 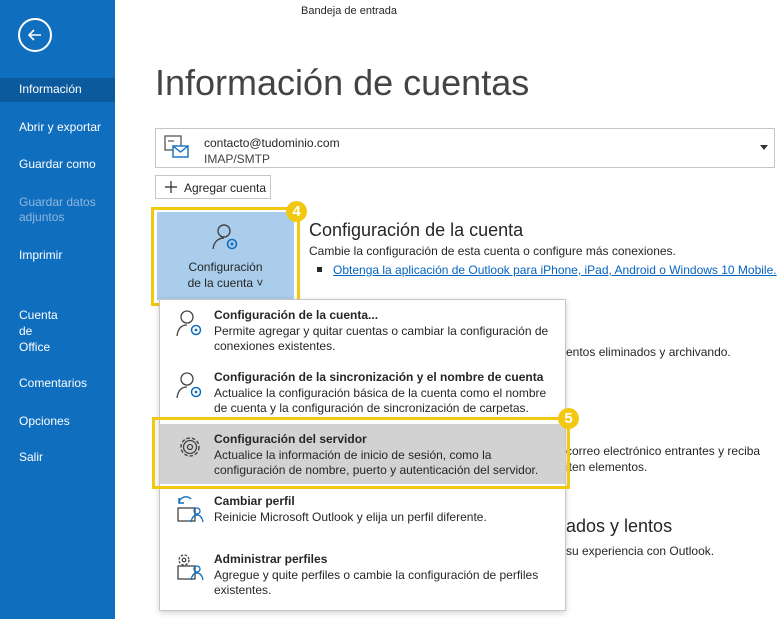 I want to click on menu-item-title: Configuración del servidor, so click(x=290, y=439).